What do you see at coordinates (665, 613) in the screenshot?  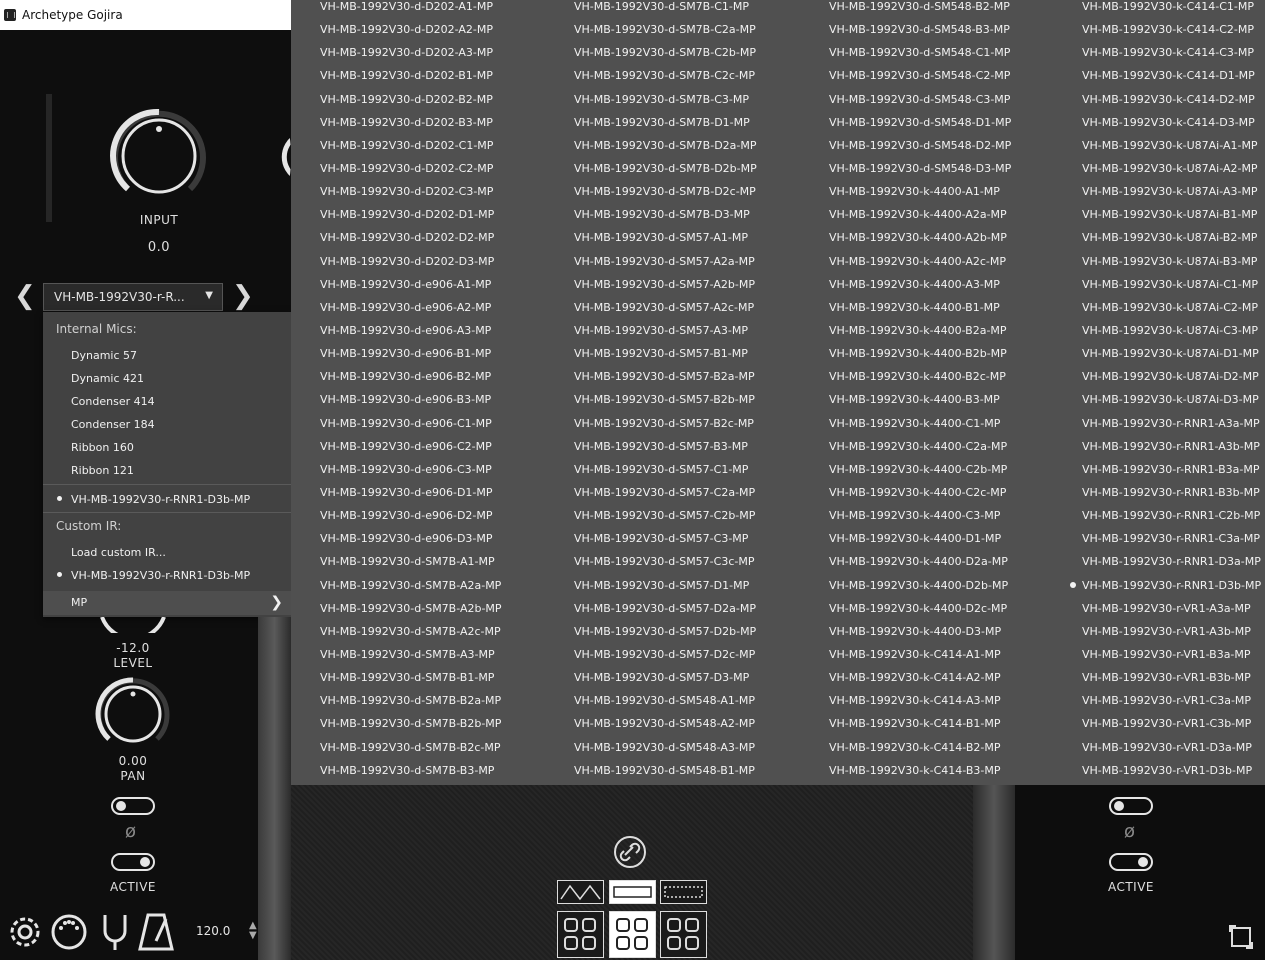 I see `submenu-item: VH-MB-1992V30-d-SM57-D2a-MP` at bounding box center [665, 613].